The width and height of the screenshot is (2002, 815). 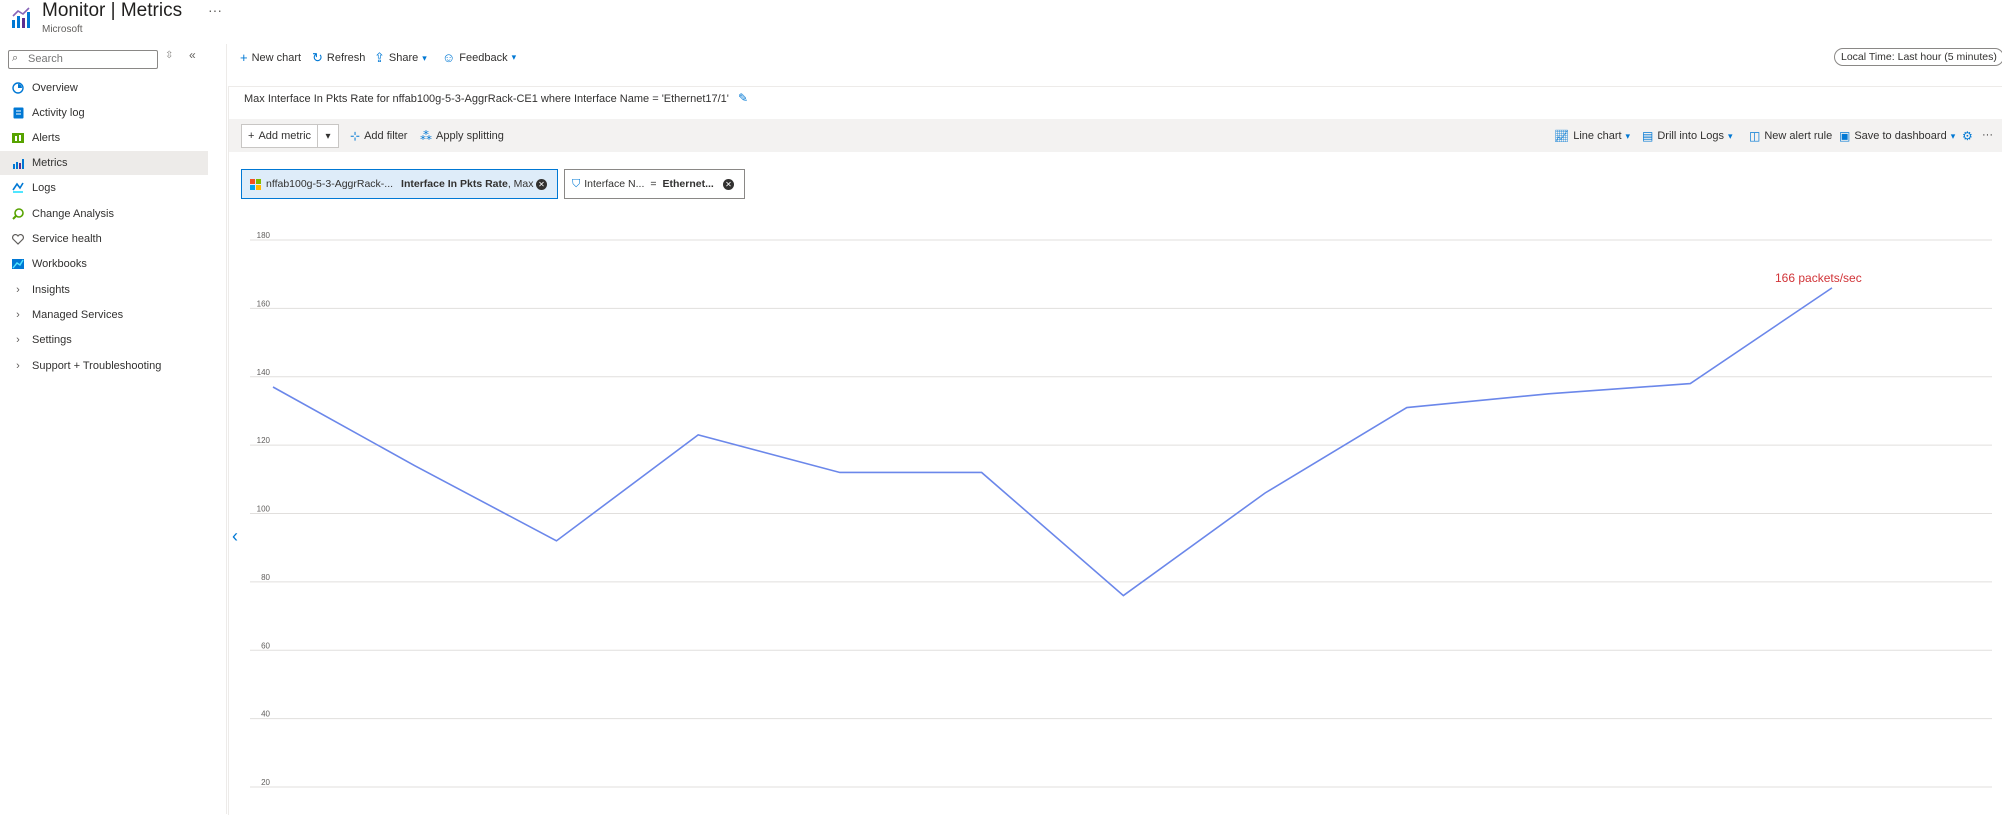 What do you see at coordinates (264, 235) in the screenshot?
I see `y-tick-label: 180` at bounding box center [264, 235].